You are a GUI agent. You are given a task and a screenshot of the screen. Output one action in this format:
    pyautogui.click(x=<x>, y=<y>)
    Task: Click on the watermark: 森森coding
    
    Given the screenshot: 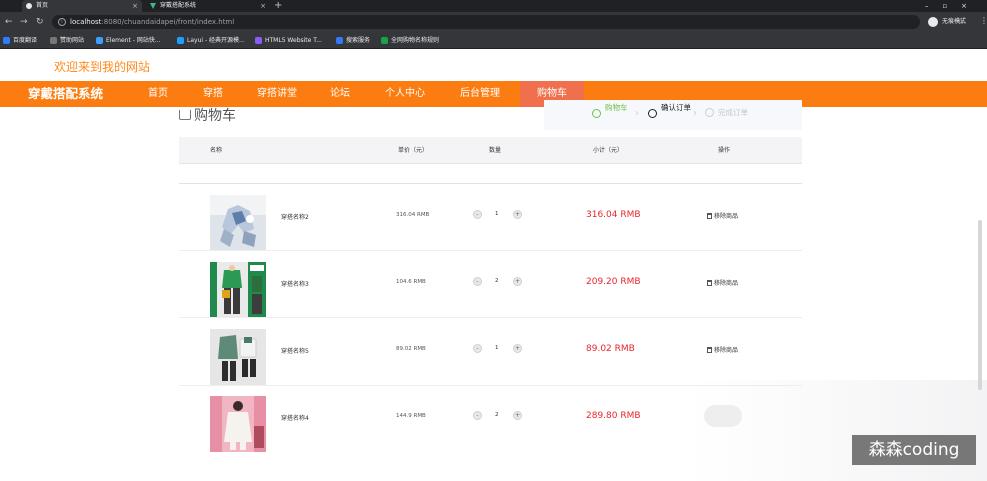 What is the action you would take?
    pyautogui.click(x=914, y=450)
    